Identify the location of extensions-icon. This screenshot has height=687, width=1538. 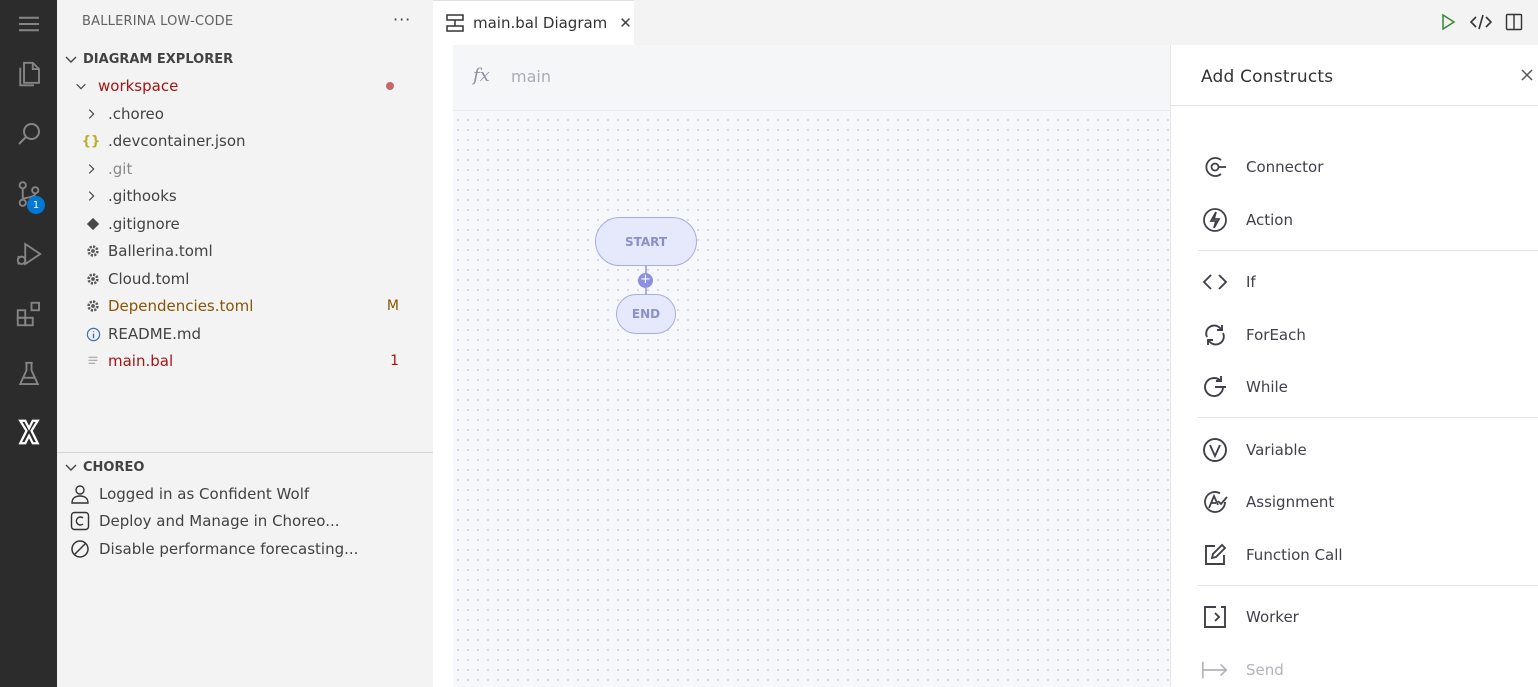
(28, 314).